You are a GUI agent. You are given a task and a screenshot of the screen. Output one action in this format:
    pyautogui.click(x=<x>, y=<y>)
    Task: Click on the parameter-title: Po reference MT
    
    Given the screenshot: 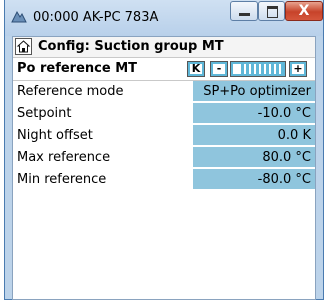 What is the action you would take?
    pyautogui.click(x=77, y=68)
    